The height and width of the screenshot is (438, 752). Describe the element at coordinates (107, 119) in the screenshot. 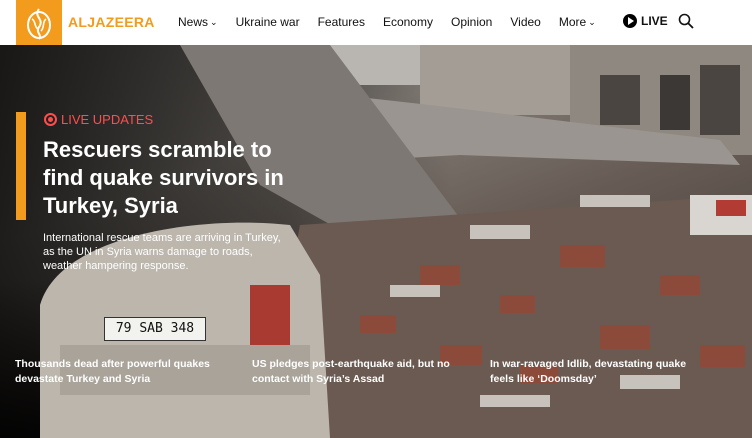

I see `live-updates-label: LIVE UPDATES` at that location.